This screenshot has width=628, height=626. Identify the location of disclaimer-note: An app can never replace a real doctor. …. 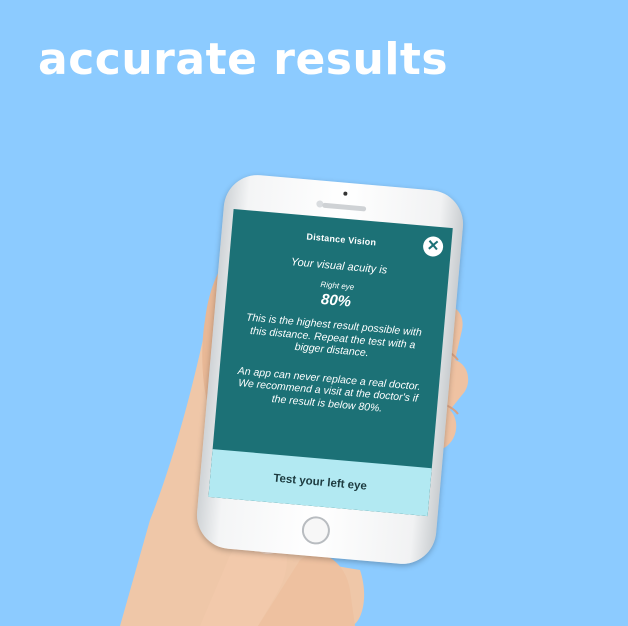
(329, 389).